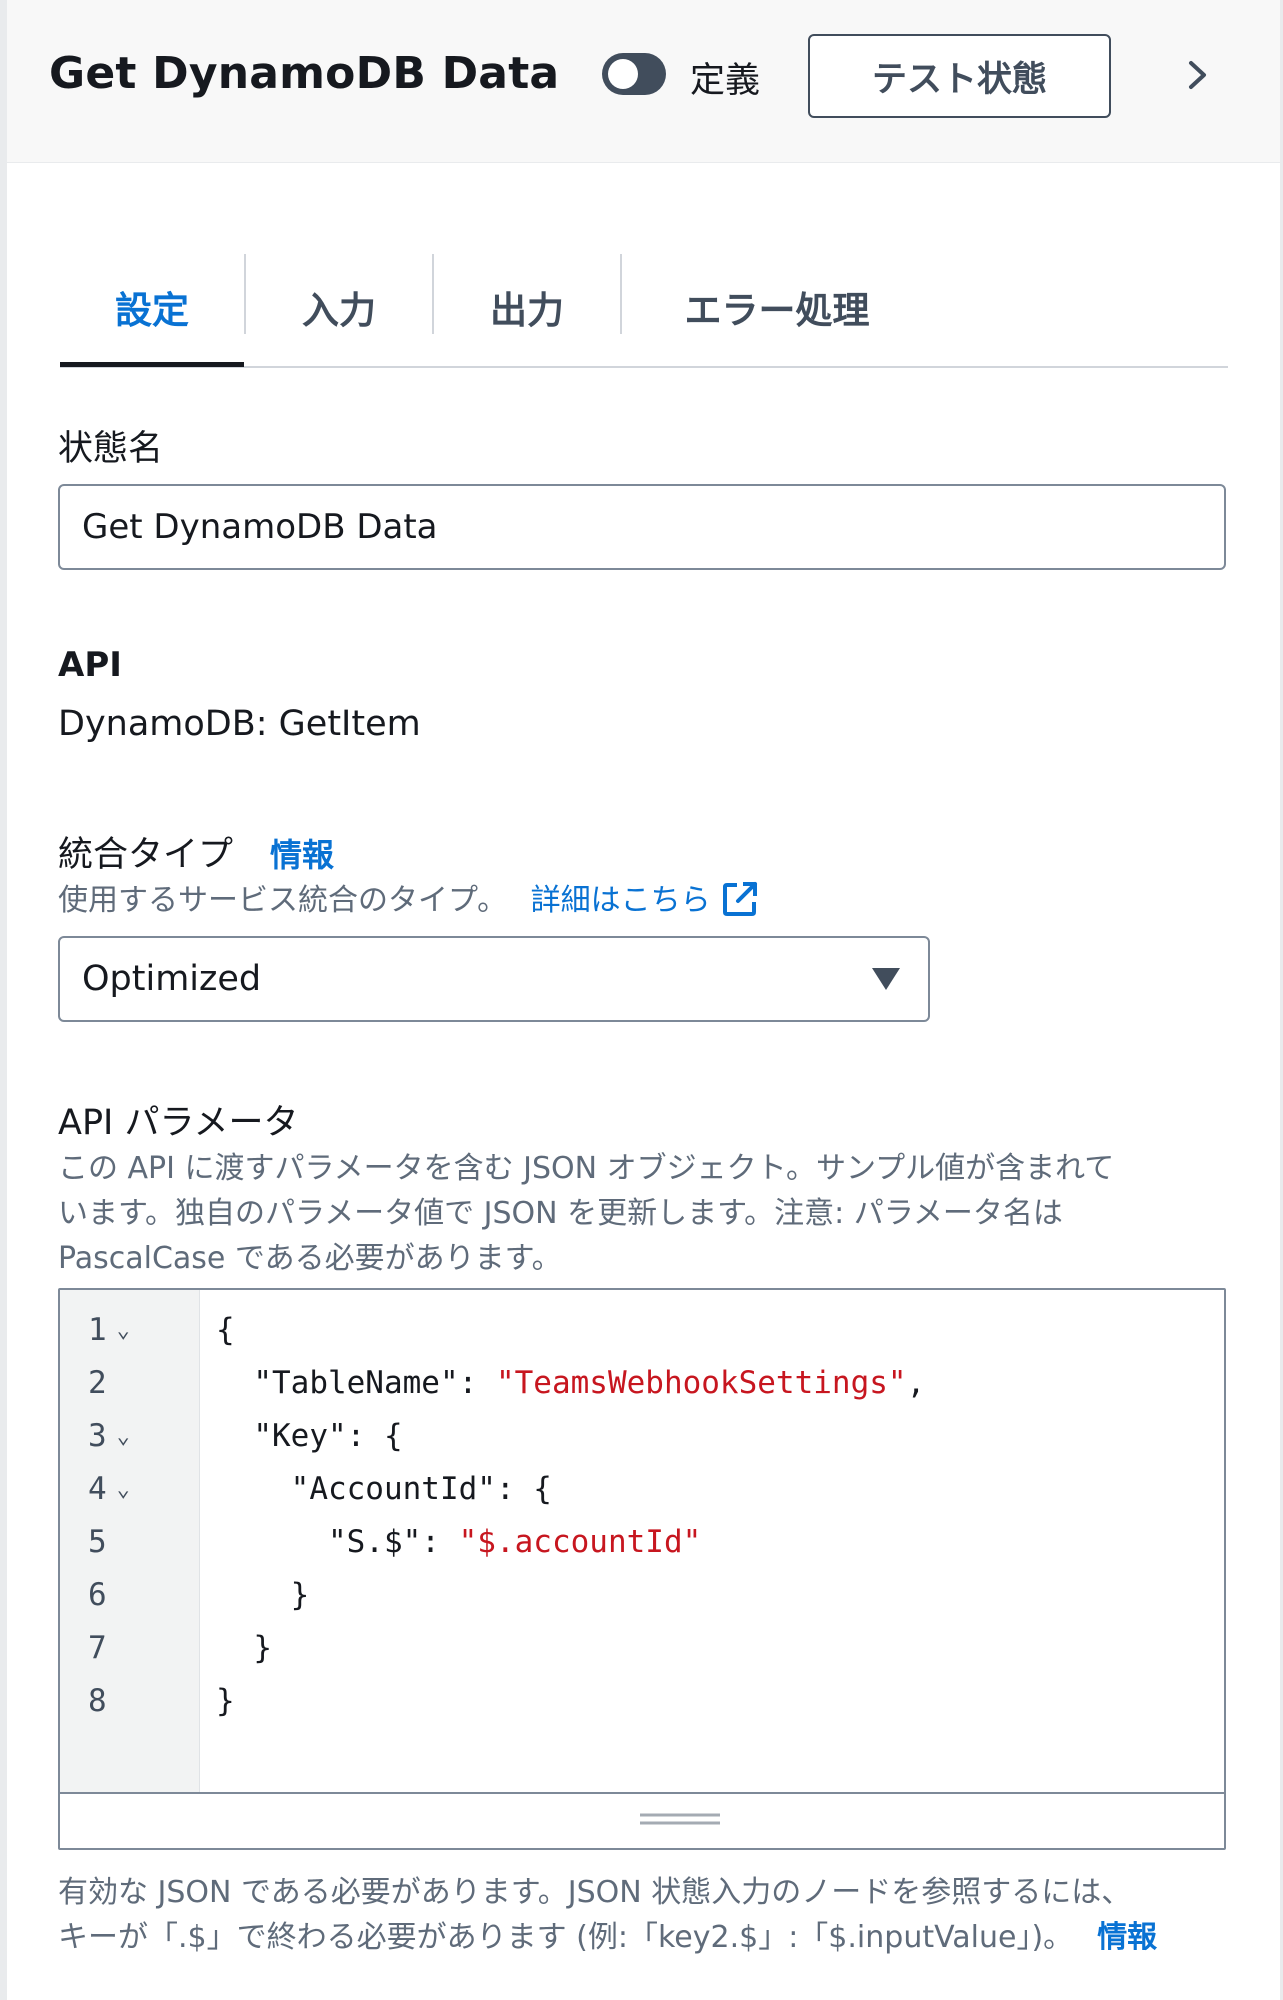 The width and height of the screenshot is (1283, 2000). I want to click on api-label: API, so click(90, 665).